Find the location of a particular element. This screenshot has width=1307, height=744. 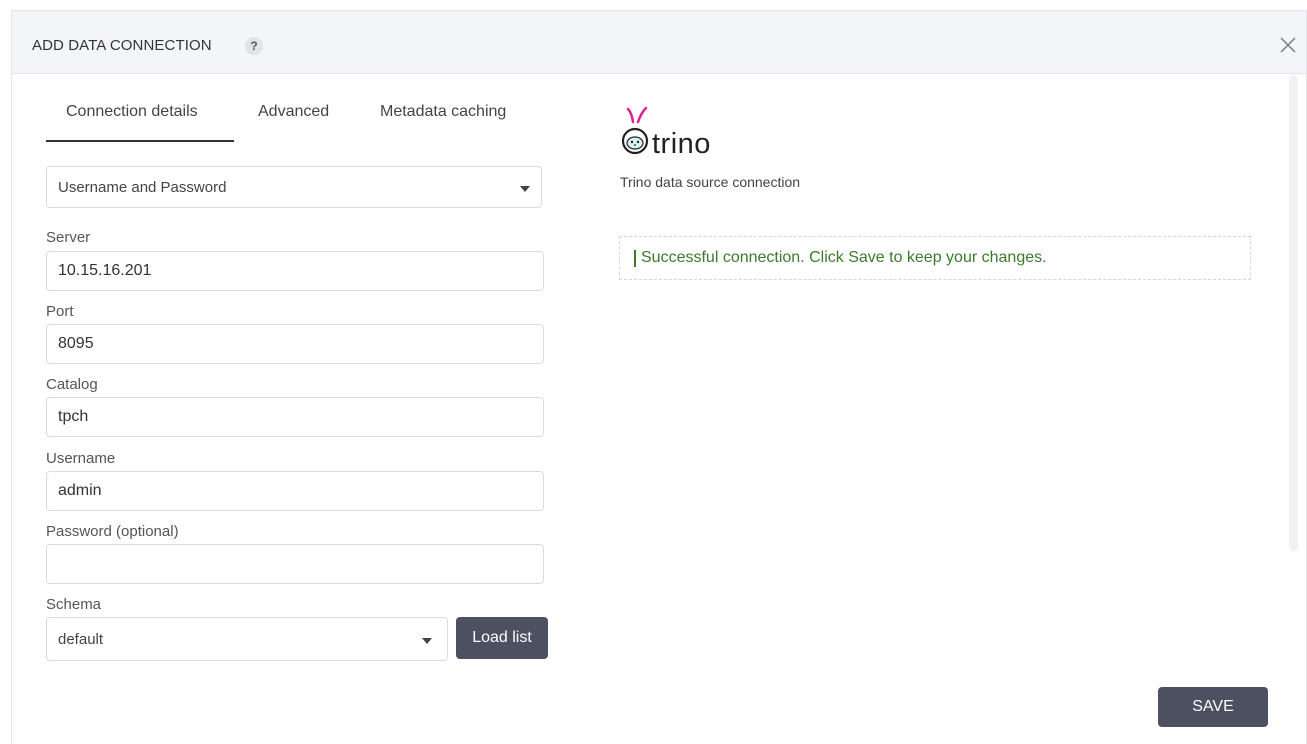

catalog-label: Catalog is located at coordinates (72, 384).